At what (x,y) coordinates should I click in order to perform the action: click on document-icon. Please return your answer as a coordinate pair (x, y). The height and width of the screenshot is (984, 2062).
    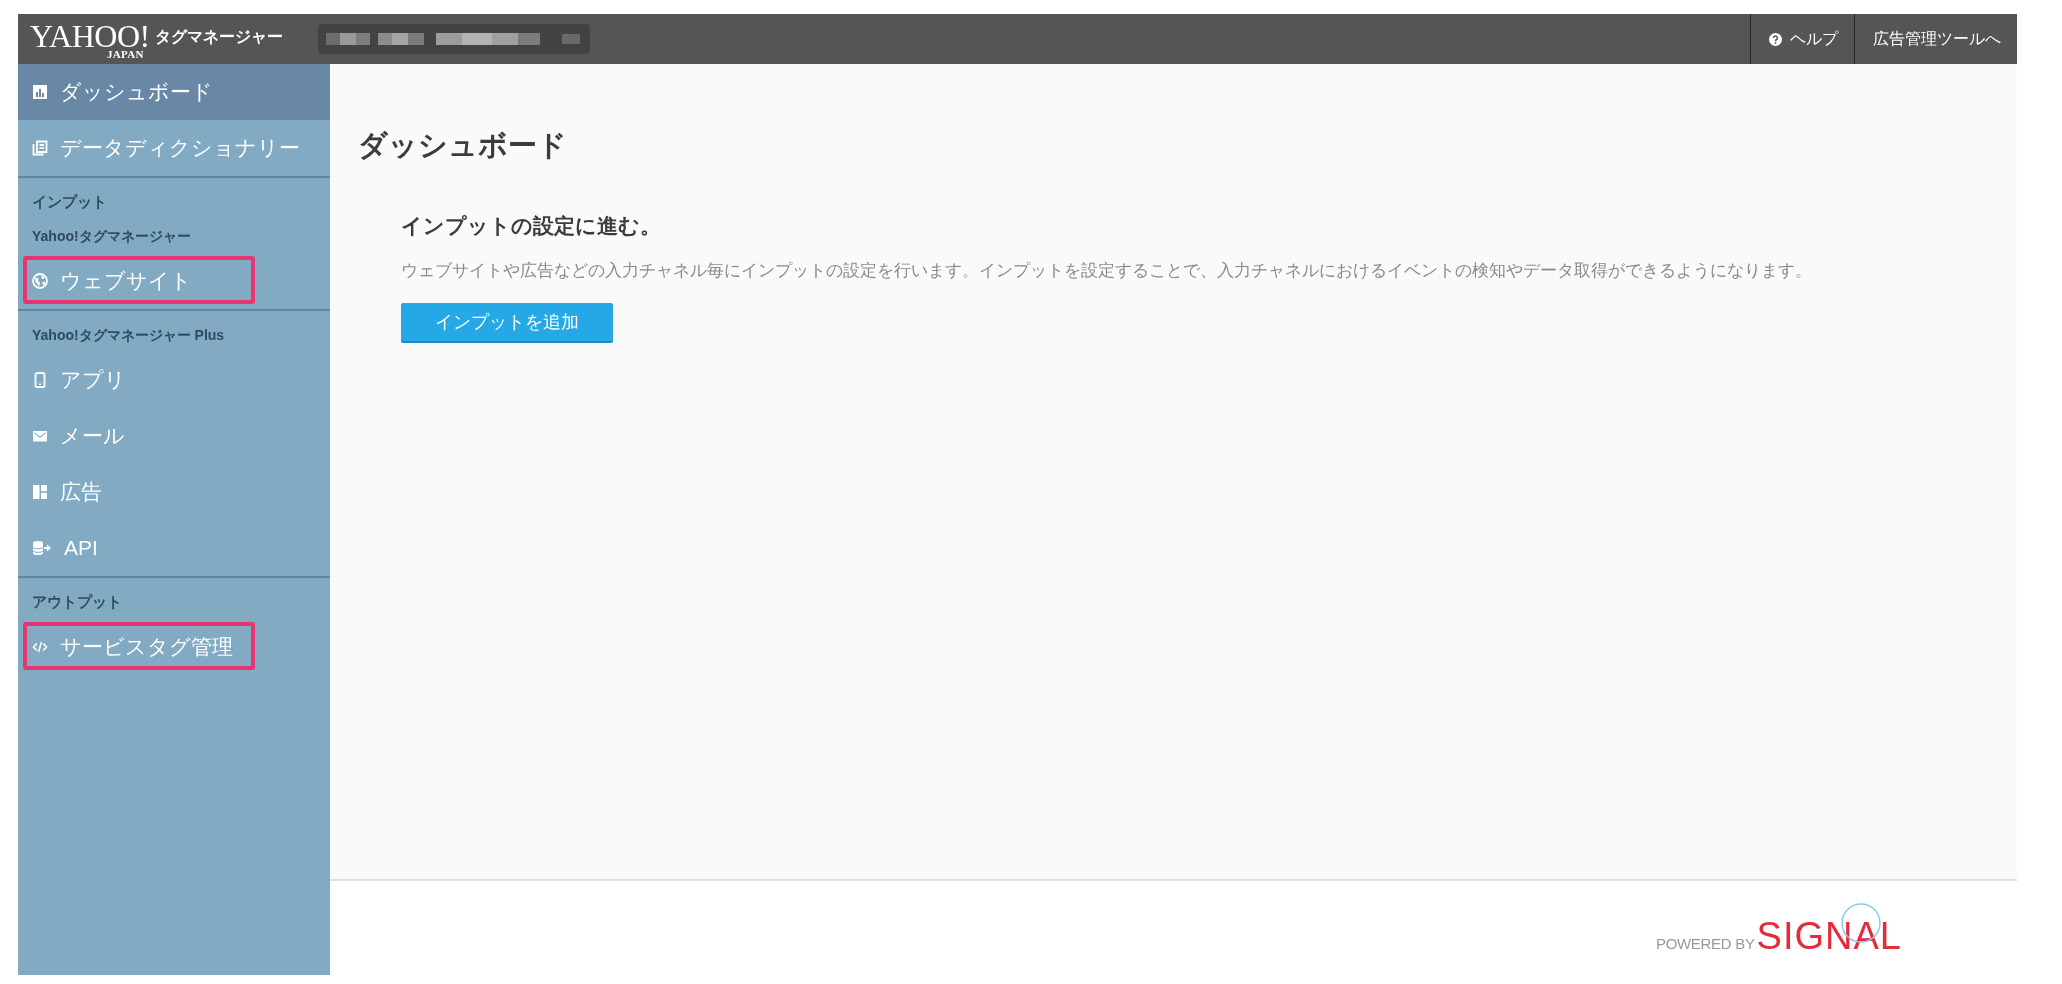
    Looking at the image, I should click on (40, 148).